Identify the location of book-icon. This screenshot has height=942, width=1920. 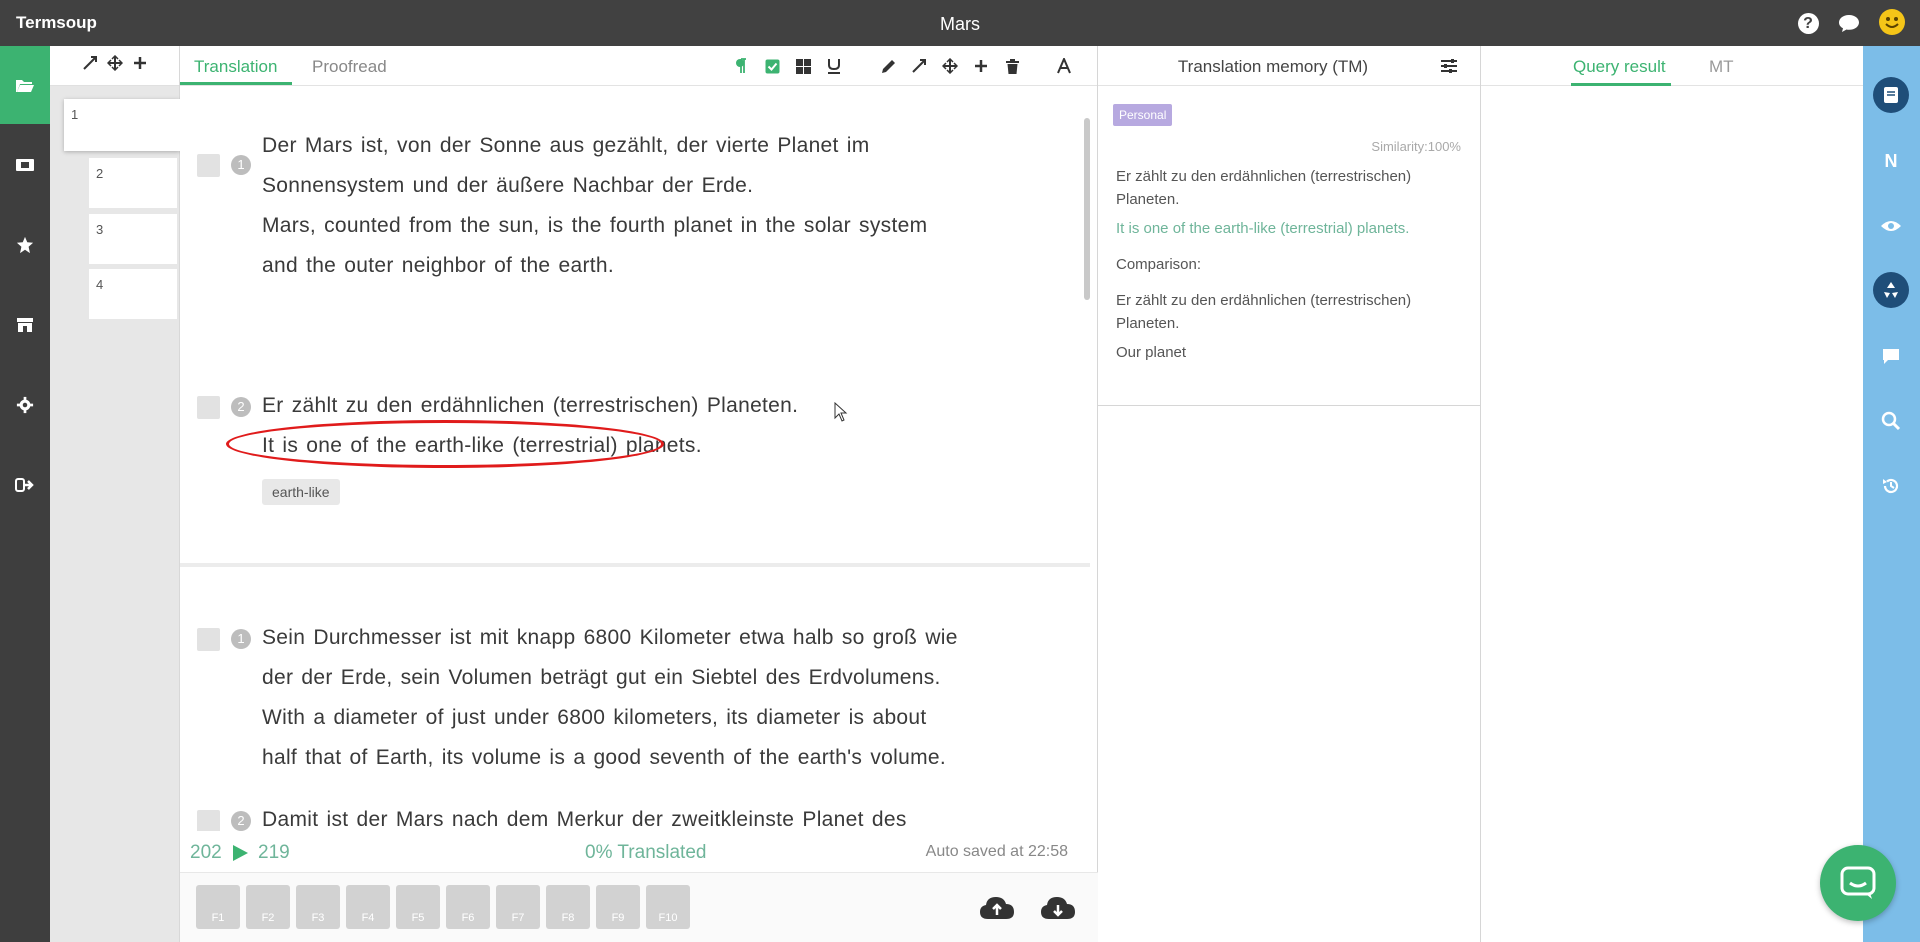
(1891, 95).